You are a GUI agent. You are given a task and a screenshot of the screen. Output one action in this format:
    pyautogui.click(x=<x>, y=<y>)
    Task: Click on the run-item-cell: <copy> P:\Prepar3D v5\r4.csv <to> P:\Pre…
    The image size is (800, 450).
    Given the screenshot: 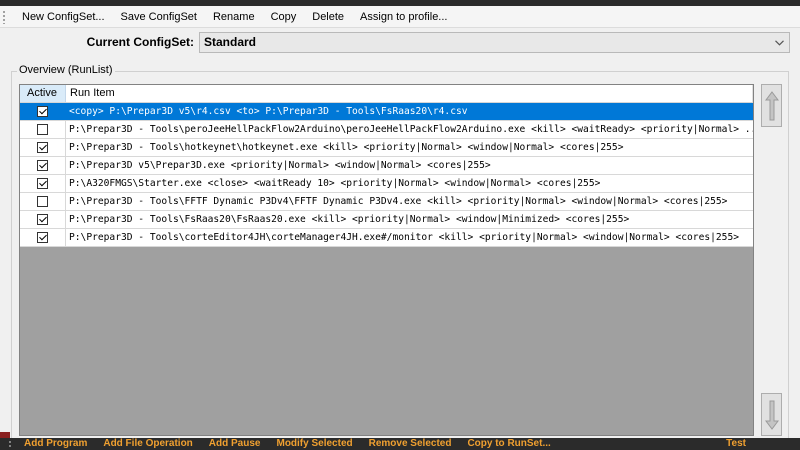 What is the action you would take?
    pyautogui.click(x=409, y=111)
    